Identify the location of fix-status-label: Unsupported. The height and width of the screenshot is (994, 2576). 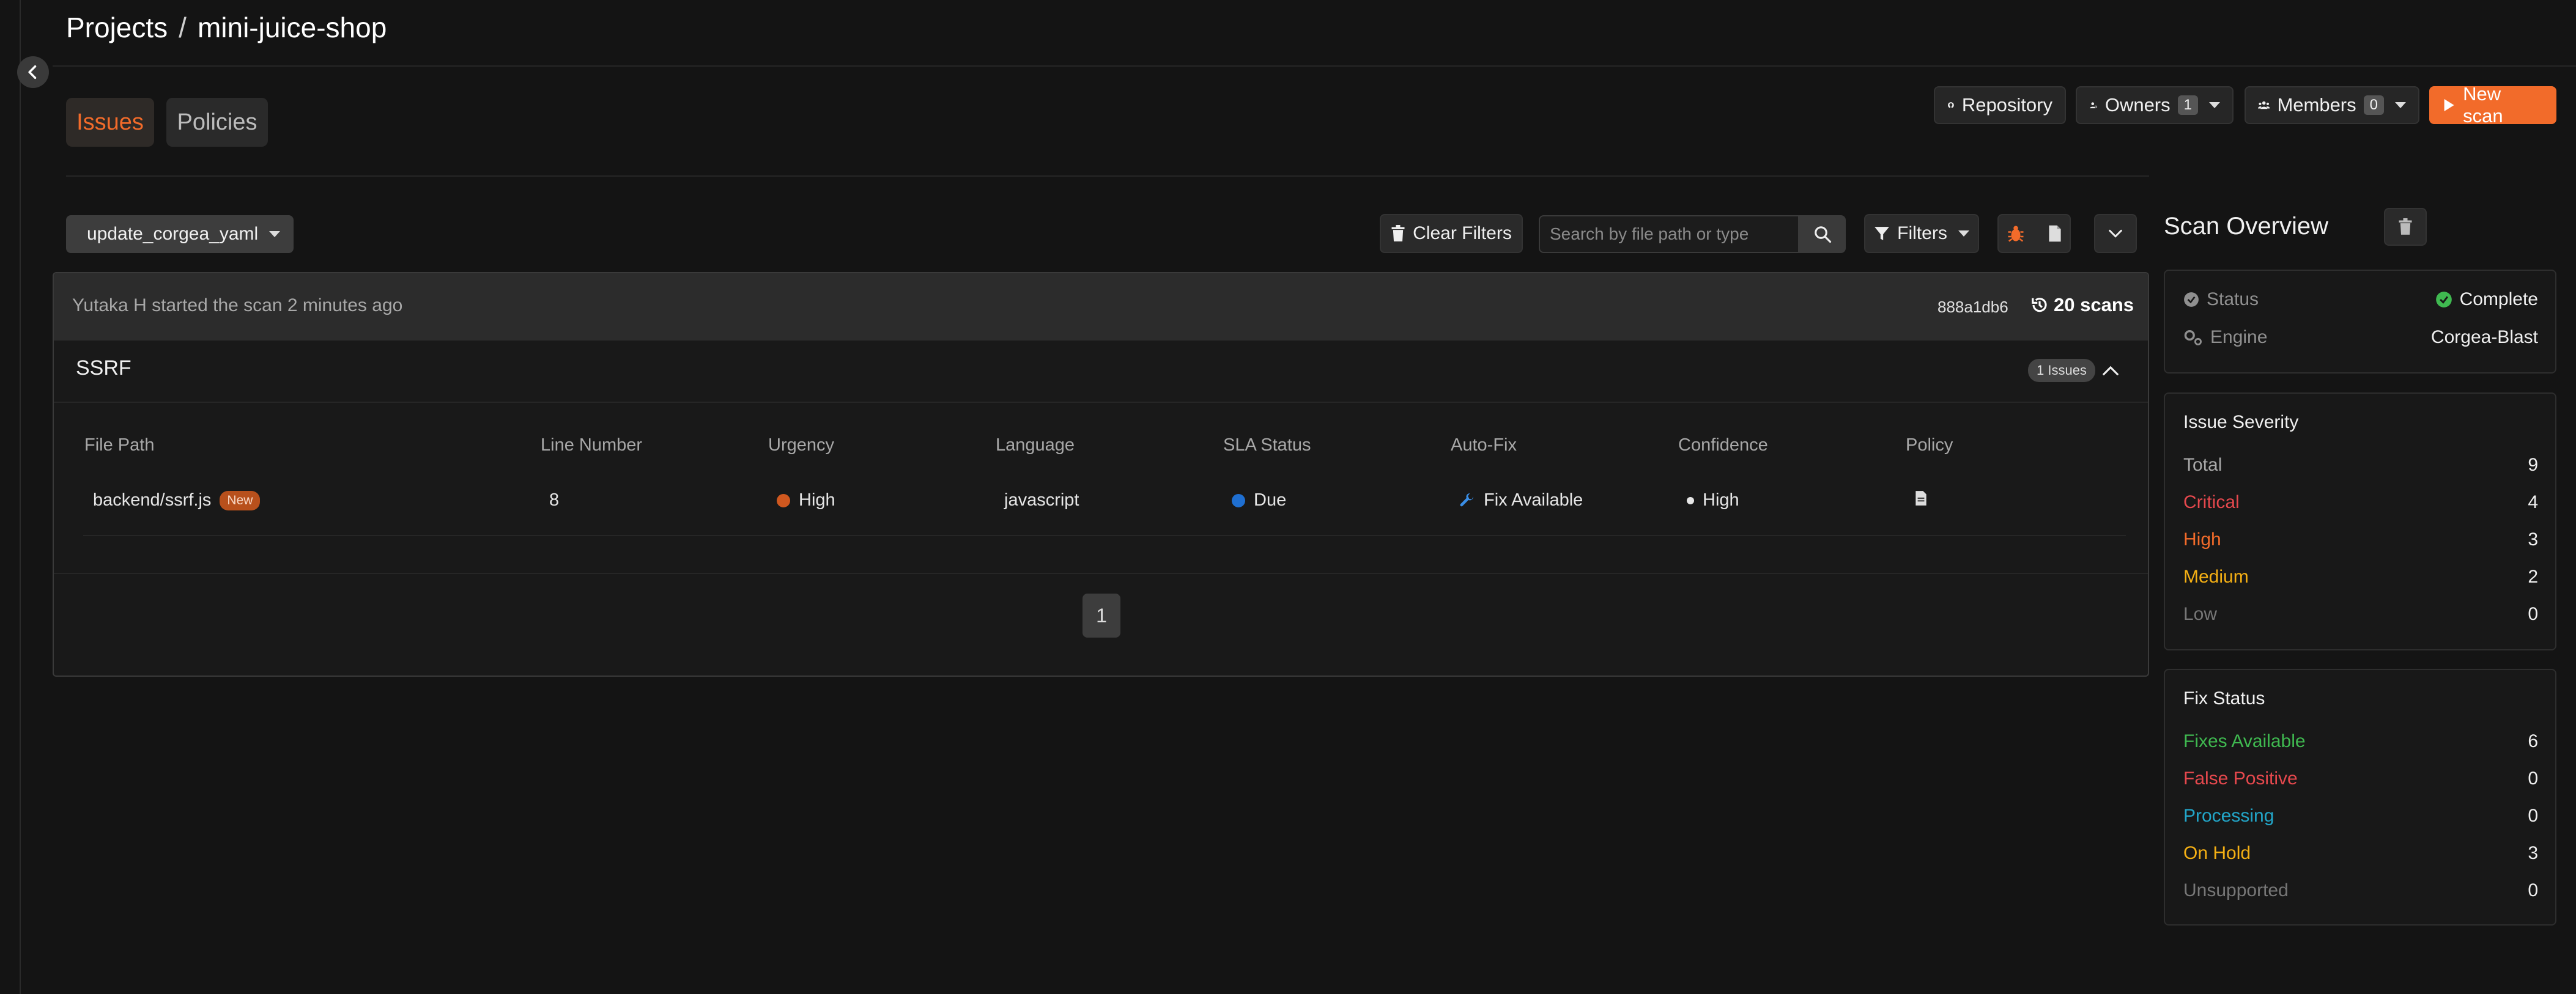
(2236, 890).